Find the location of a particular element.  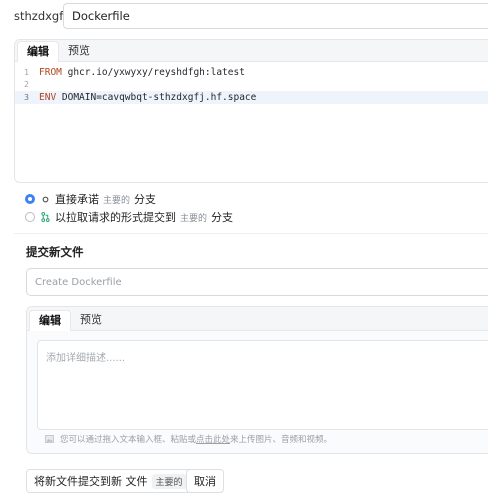

upload-hint: 您可以通过拖入文本输入框、粘贴或 点击此处 来上传图片、音频和视频。 is located at coordinates (188, 439).